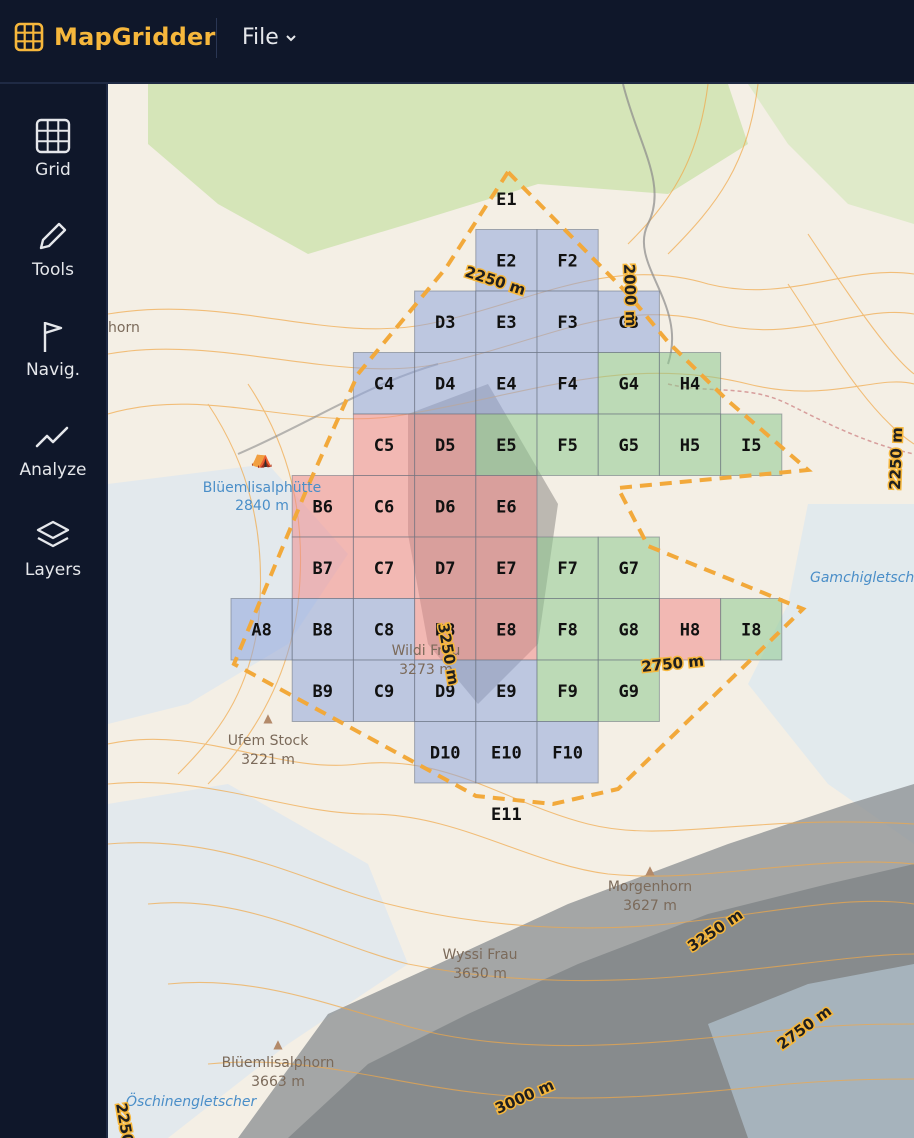 This screenshot has height=1138, width=914. Describe the element at coordinates (506, 692) in the screenshot. I see `grid-cell-label: E9` at that location.